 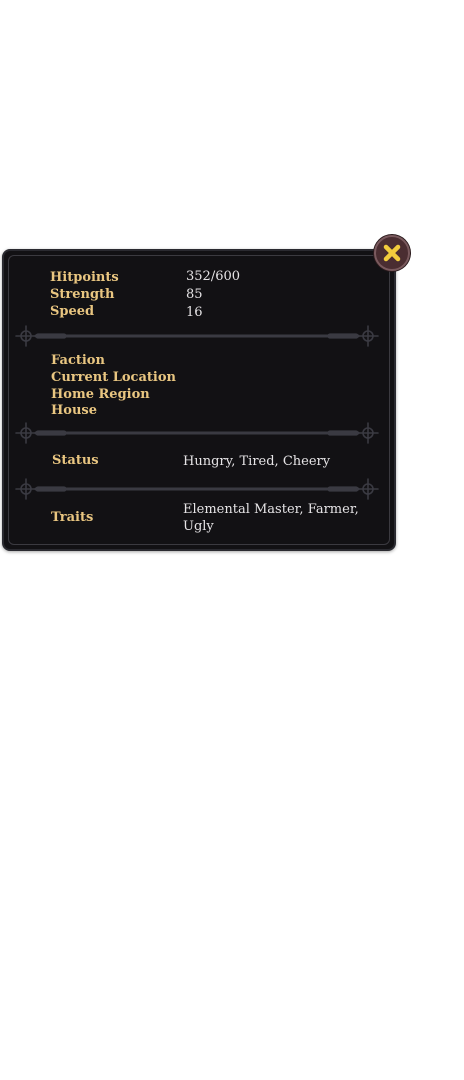 I want to click on current-location-label: Current Location, so click(x=113, y=377).